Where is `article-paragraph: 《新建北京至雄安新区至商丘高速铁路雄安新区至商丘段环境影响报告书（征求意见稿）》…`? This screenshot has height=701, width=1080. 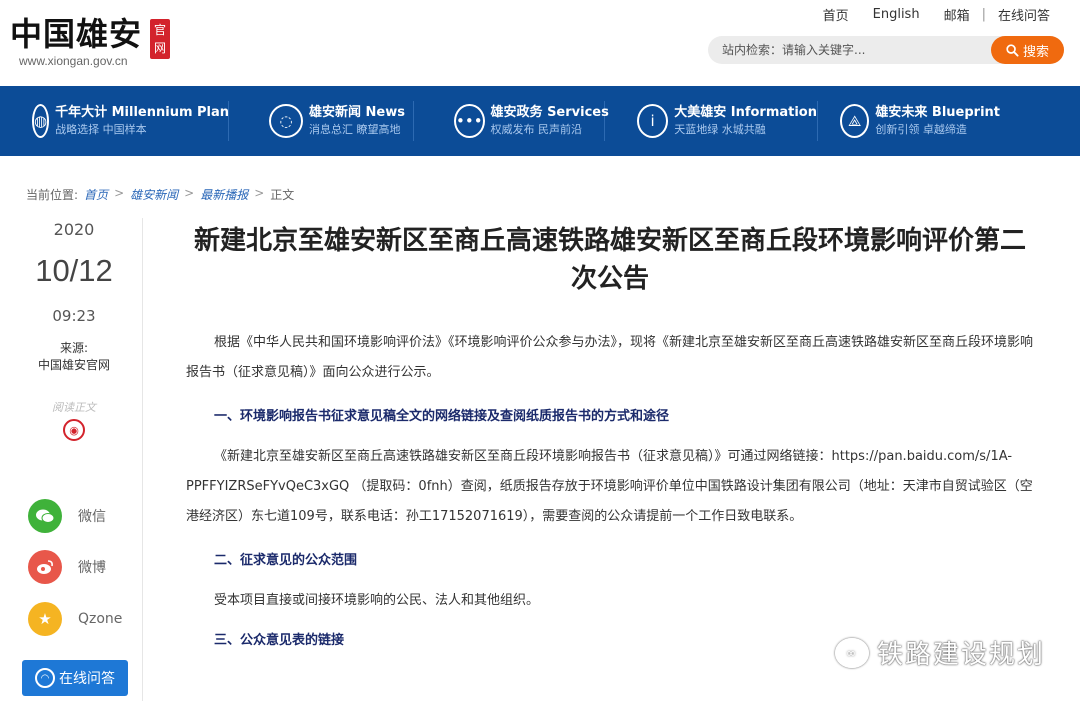 article-paragraph: 《新建北京至雄安新区至商丘高速铁路雄安新区至商丘段环境影响报告书（征求意见稿）》… is located at coordinates (609, 486).